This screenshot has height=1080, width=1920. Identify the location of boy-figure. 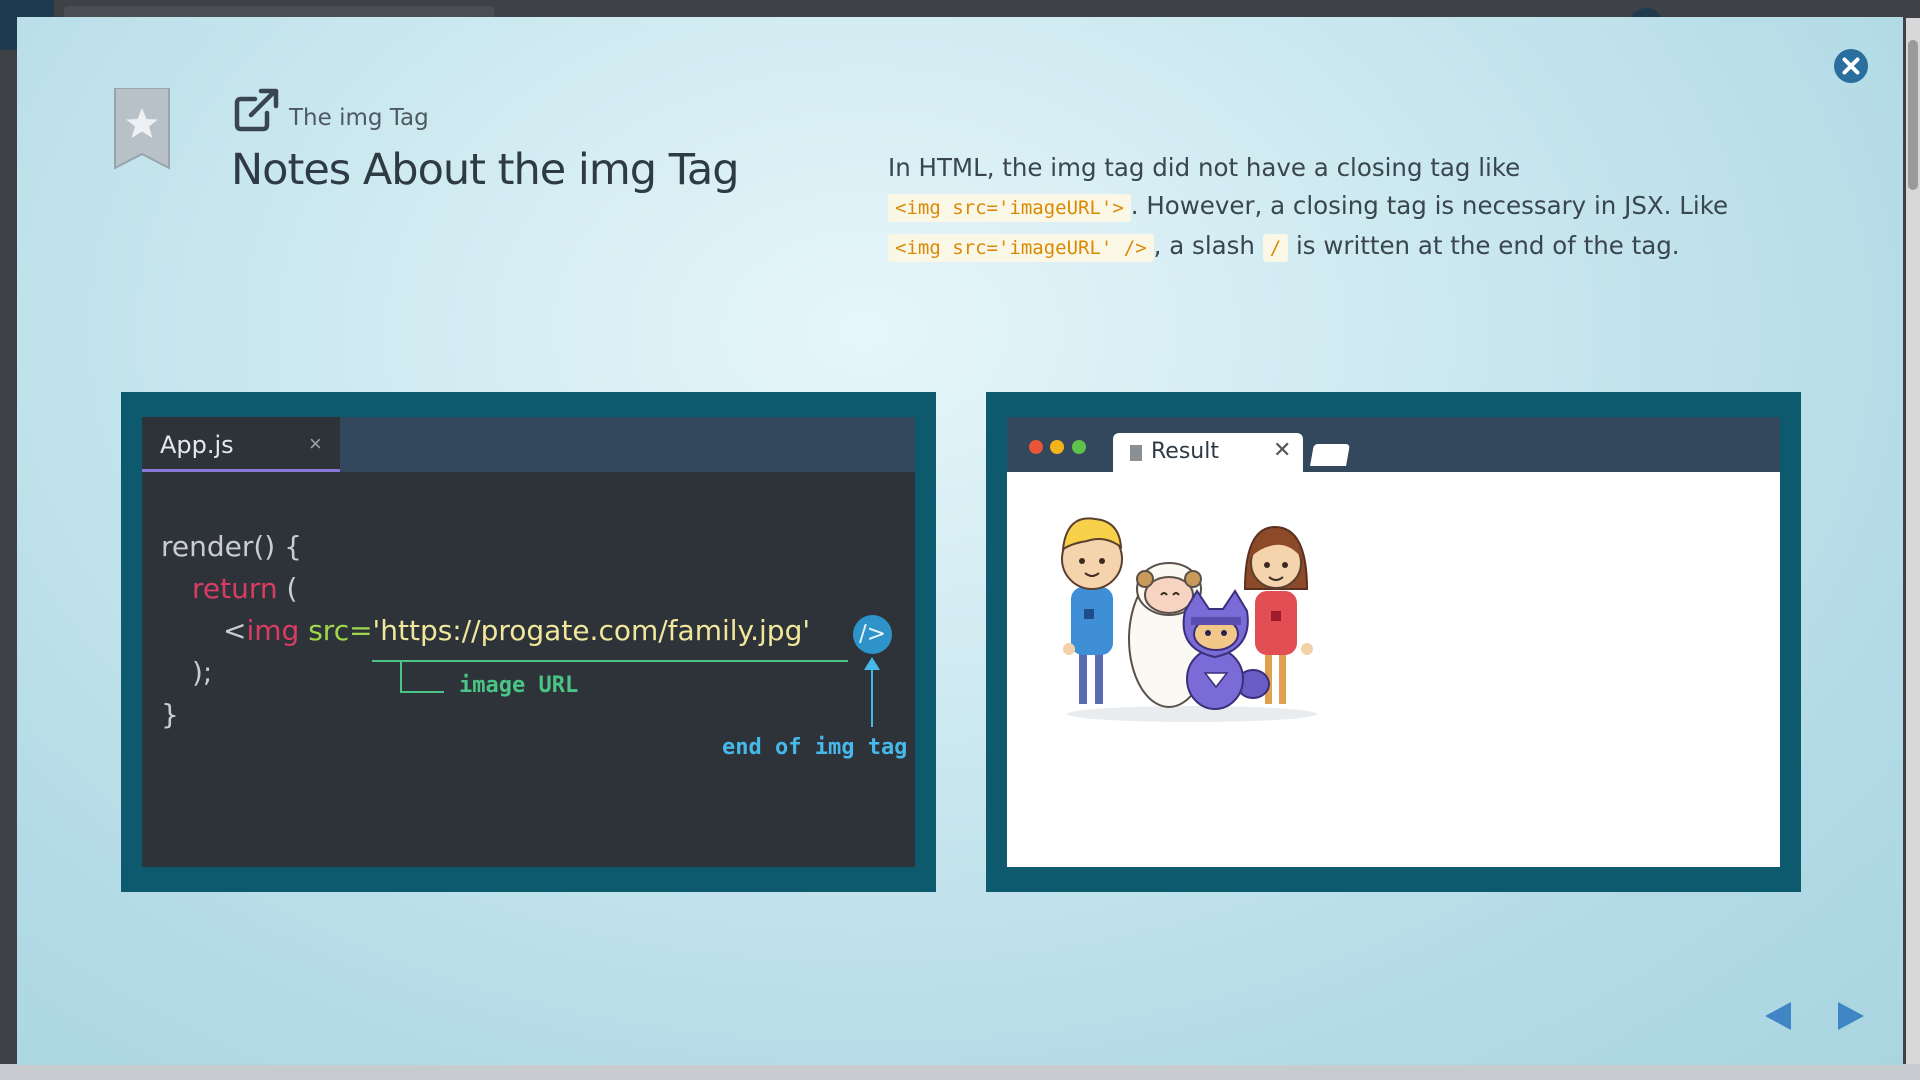
(1092, 610).